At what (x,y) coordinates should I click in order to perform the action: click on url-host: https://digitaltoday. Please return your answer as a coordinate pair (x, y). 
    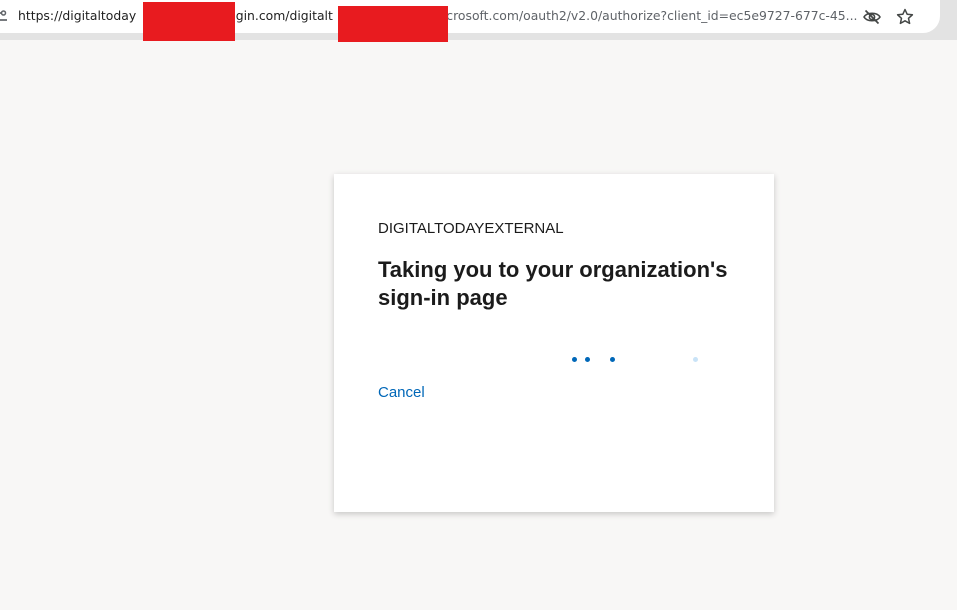
    Looking at the image, I should click on (77, 15).